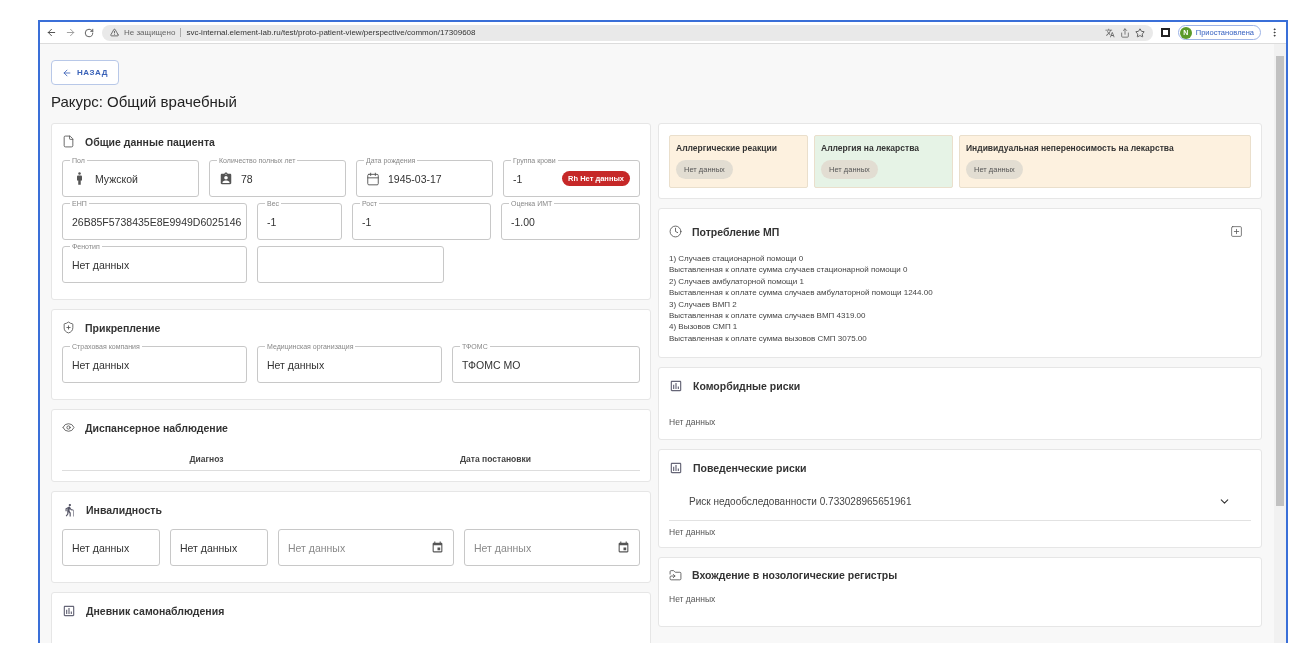 This screenshot has height=663, width=1296. I want to click on back-button: НАЗАД, so click(85, 72).